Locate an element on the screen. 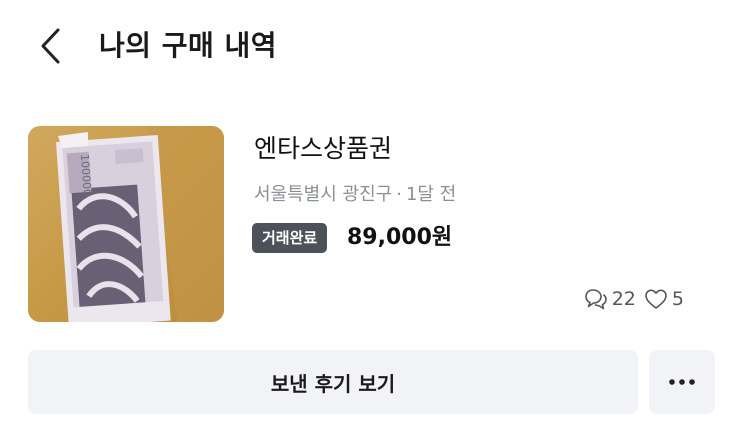 The height and width of the screenshot is (447, 743). chevron-left-icon is located at coordinates (50, 46).